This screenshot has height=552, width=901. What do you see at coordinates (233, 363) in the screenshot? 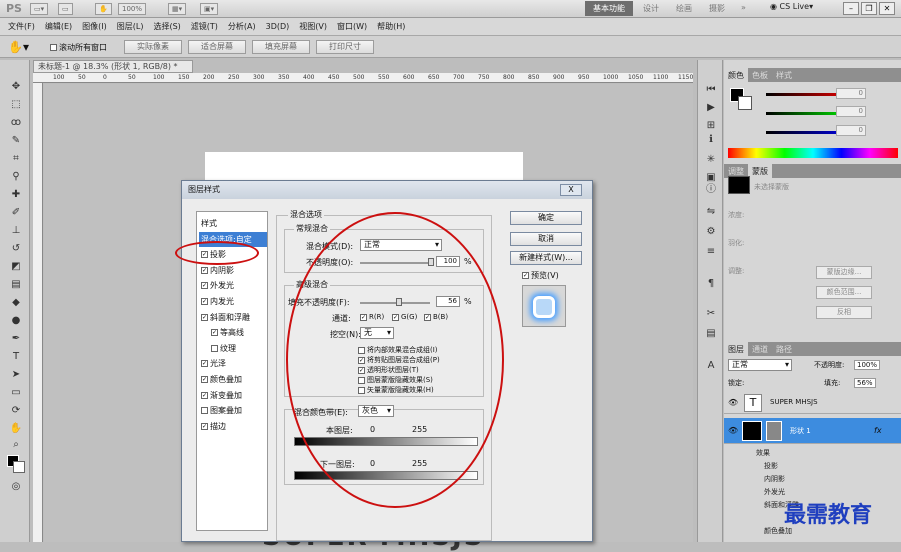
I see `style-list-item: ✓ 光泽` at bounding box center [233, 363].